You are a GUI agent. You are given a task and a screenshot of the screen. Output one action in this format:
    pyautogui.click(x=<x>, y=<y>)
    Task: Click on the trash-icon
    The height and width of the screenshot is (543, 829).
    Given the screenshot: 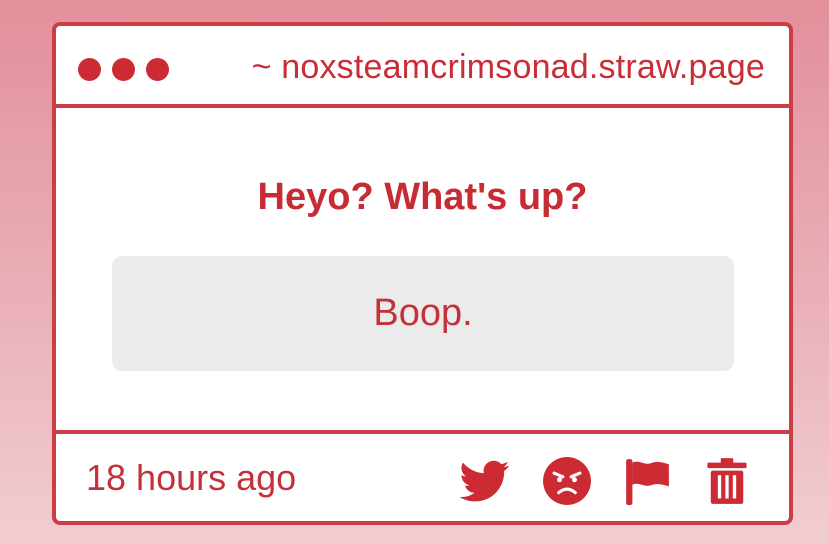 What is the action you would take?
    pyautogui.click(x=727, y=481)
    